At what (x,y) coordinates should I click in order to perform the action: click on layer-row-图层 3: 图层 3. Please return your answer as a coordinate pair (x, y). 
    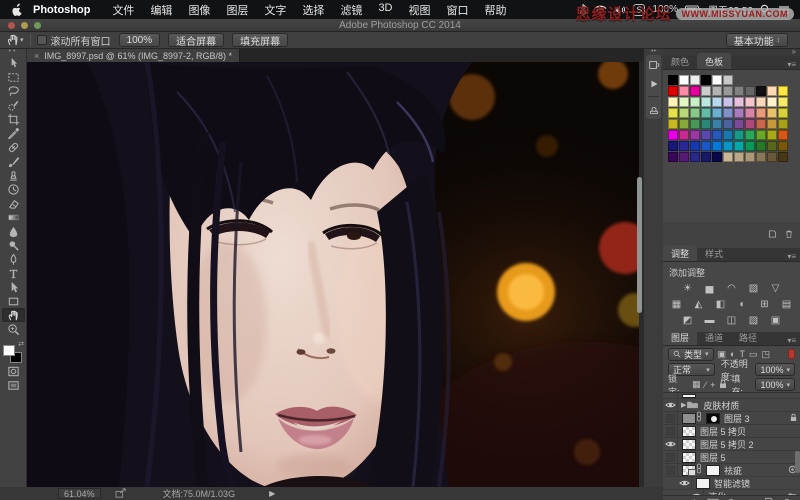
    Looking at the image, I should click on (731, 418).